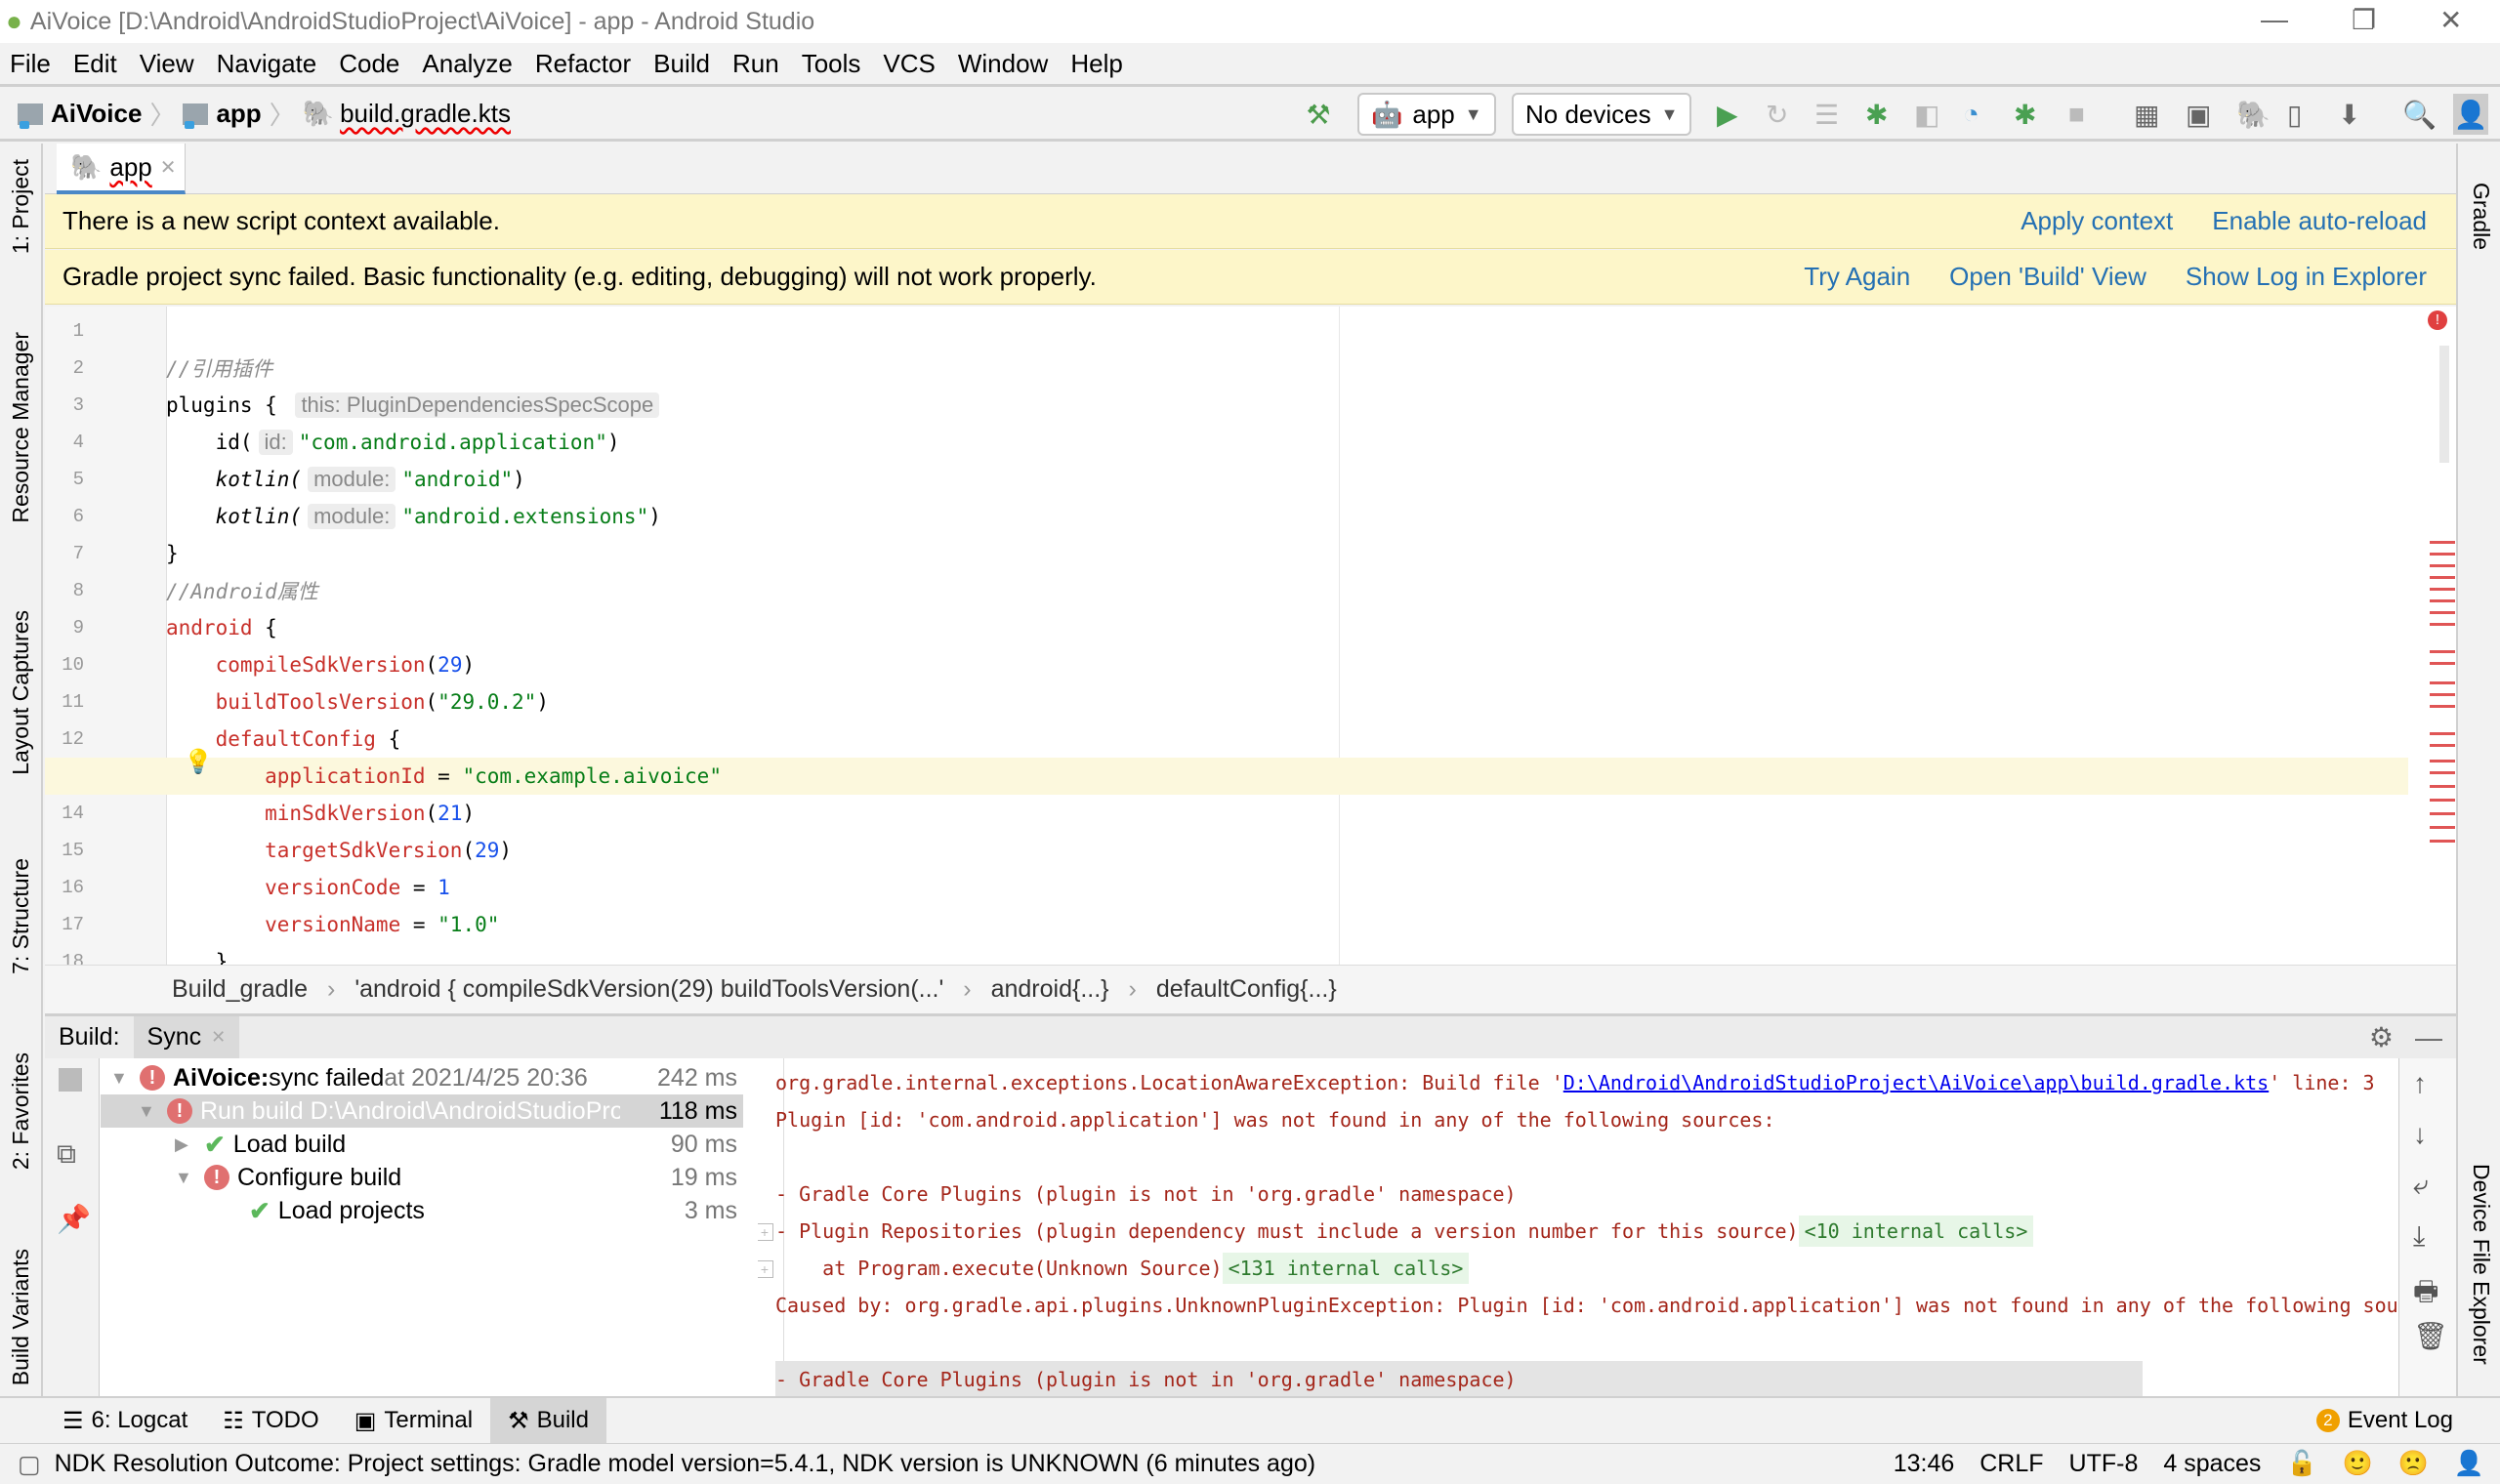 The height and width of the screenshot is (1484, 2500). What do you see at coordinates (267, 64) in the screenshot?
I see `menu-navigate: Navigate` at bounding box center [267, 64].